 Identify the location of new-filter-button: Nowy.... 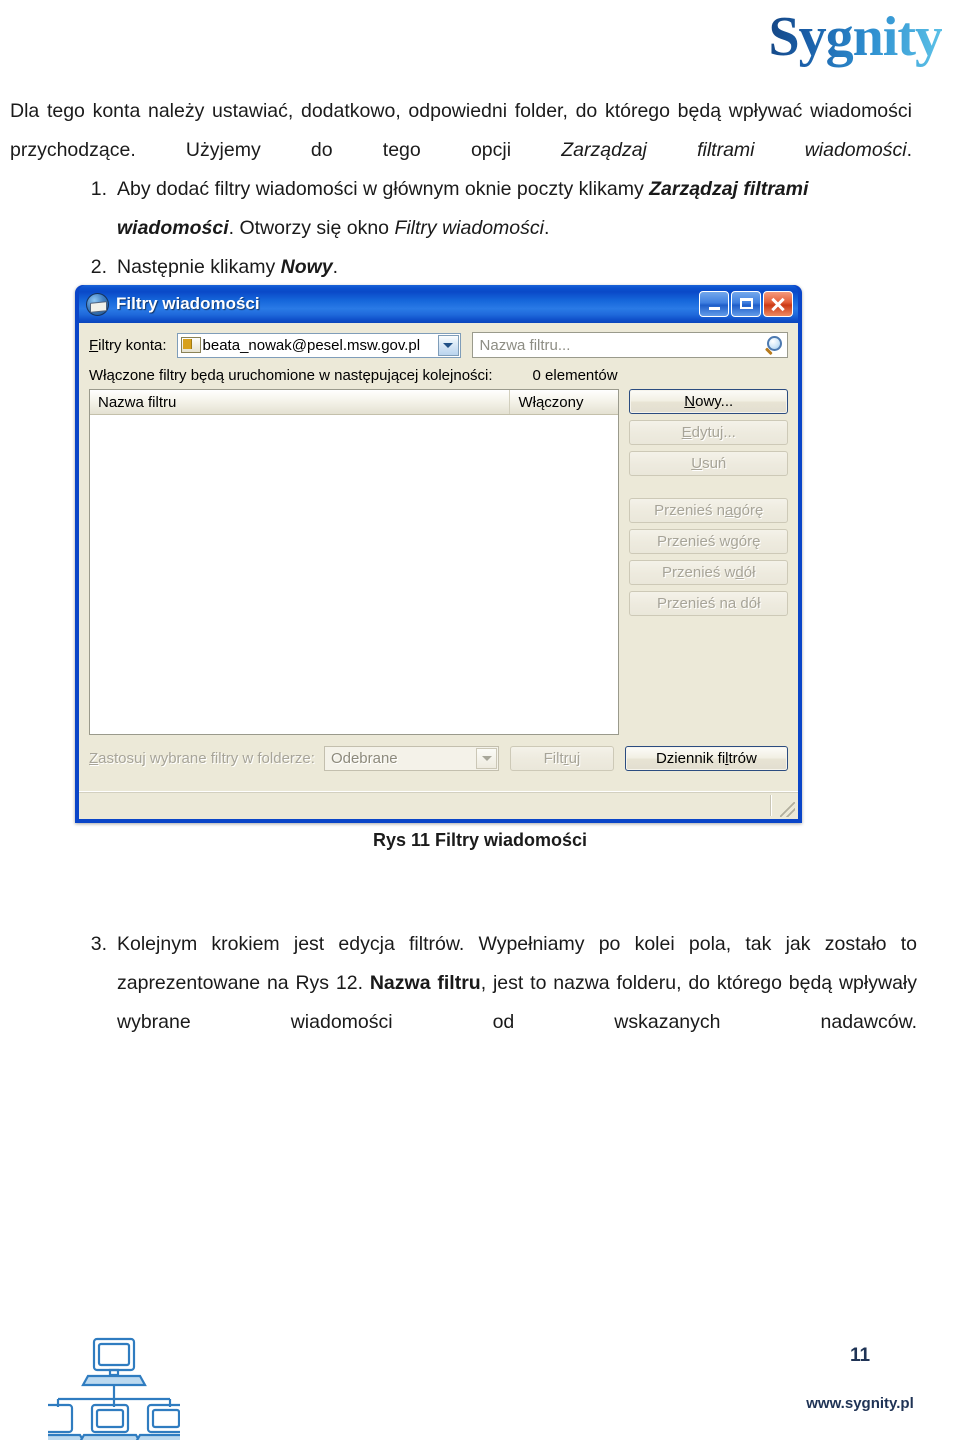
(708, 401).